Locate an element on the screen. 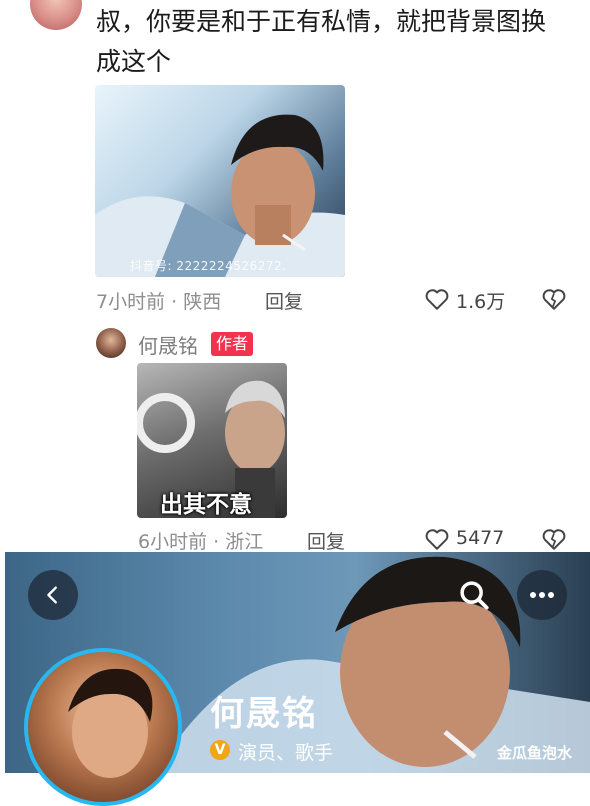 Image resolution: width=590 pixels, height=806 pixels. search-icon is located at coordinates (474, 595).